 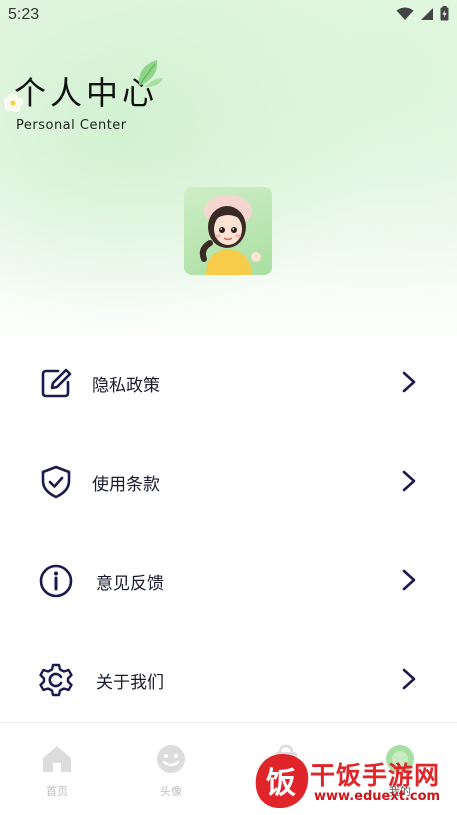 I want to click on menu-item-label: 使用条款, so click(x=126, y=485).